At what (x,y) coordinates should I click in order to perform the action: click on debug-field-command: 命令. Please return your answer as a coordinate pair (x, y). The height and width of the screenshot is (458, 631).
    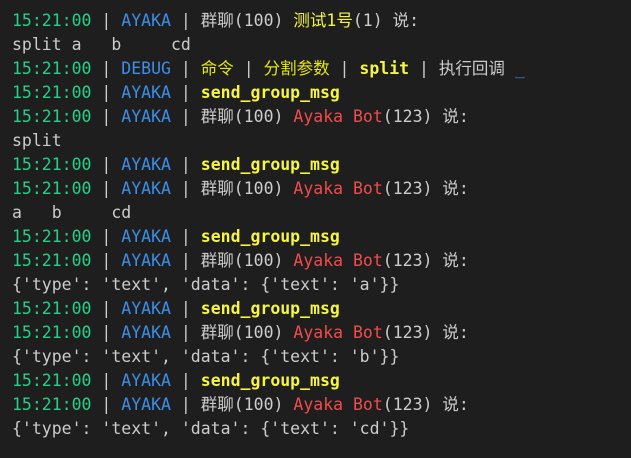
    Looking at the image, I should click on (217, 68).